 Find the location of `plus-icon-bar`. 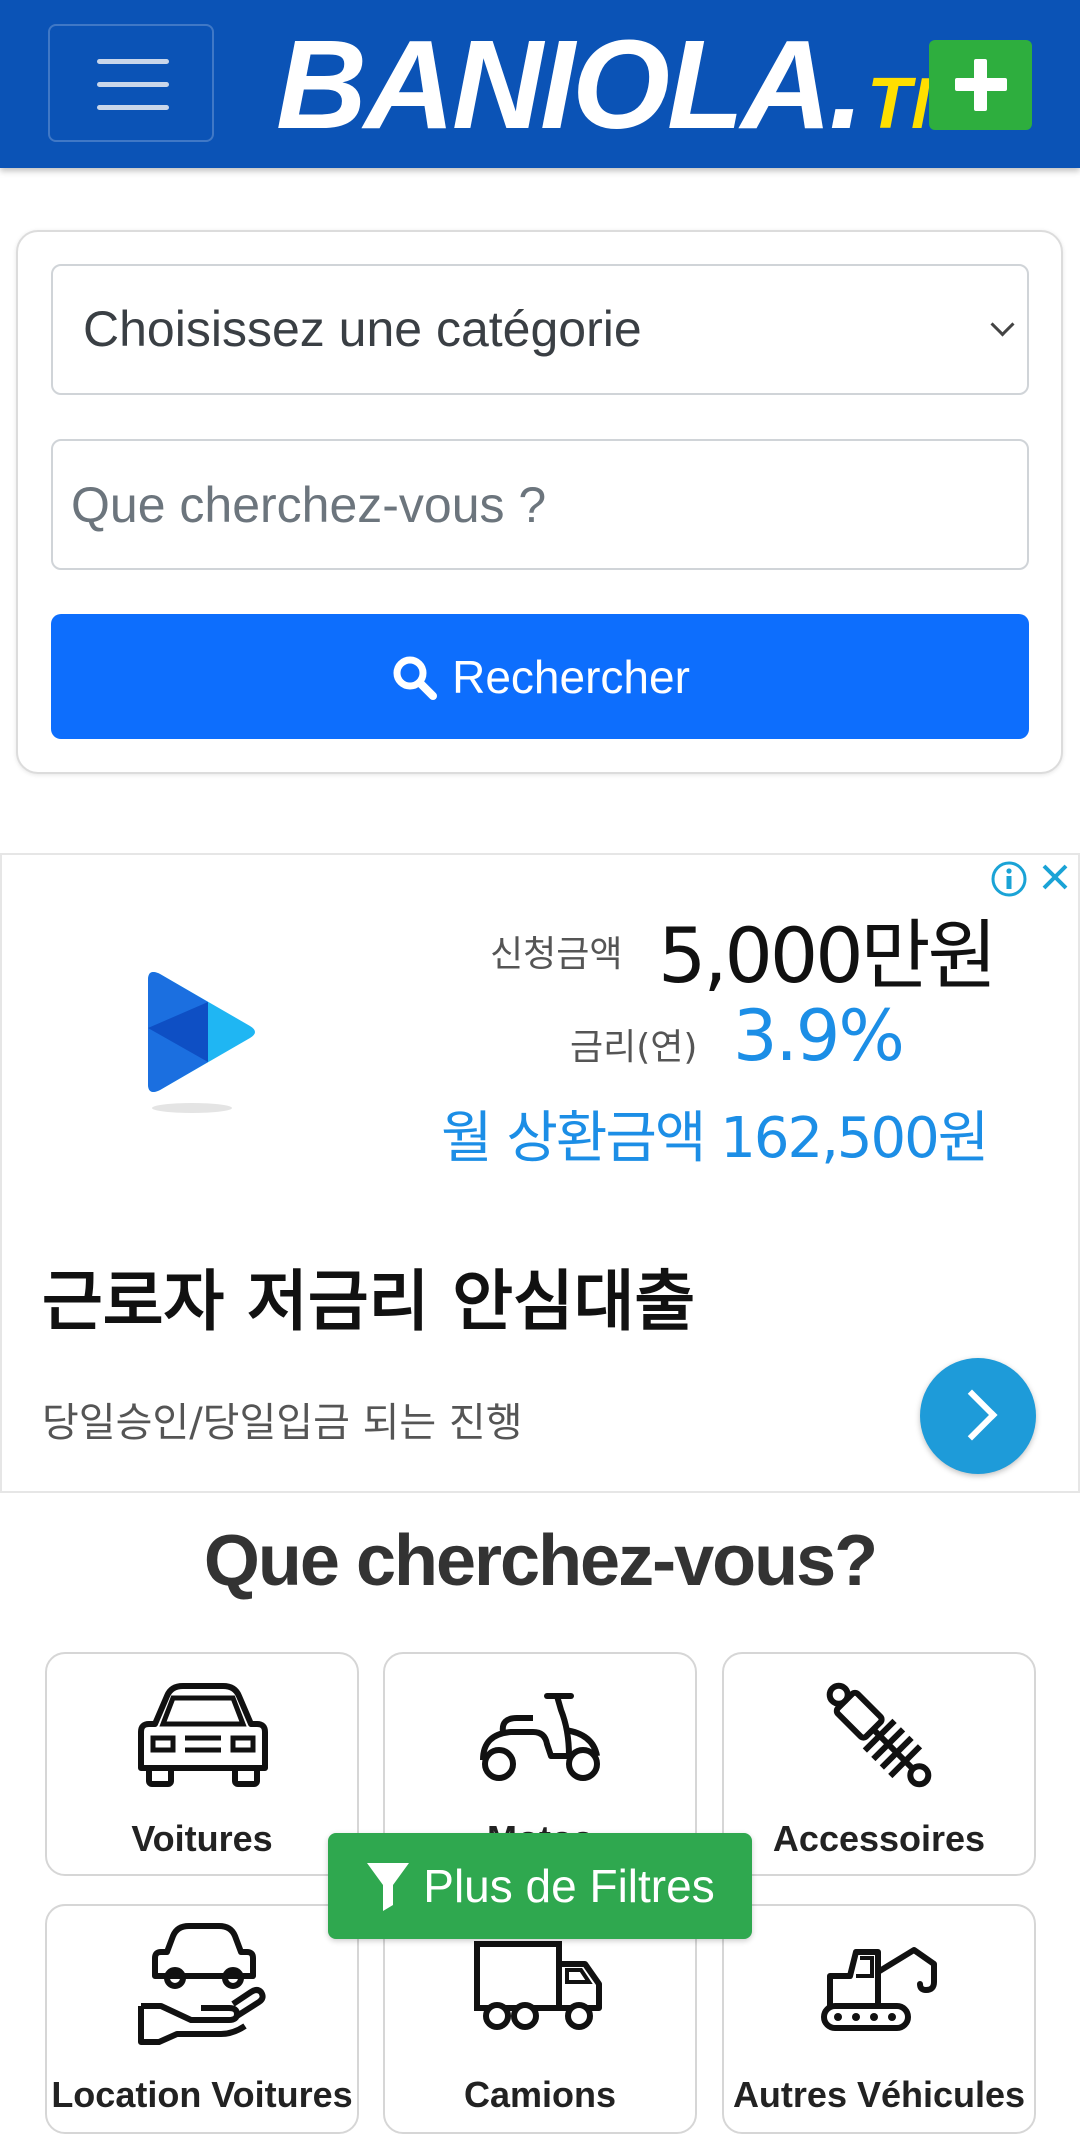

plus-icon-bar is located at coordinates (981, 84).